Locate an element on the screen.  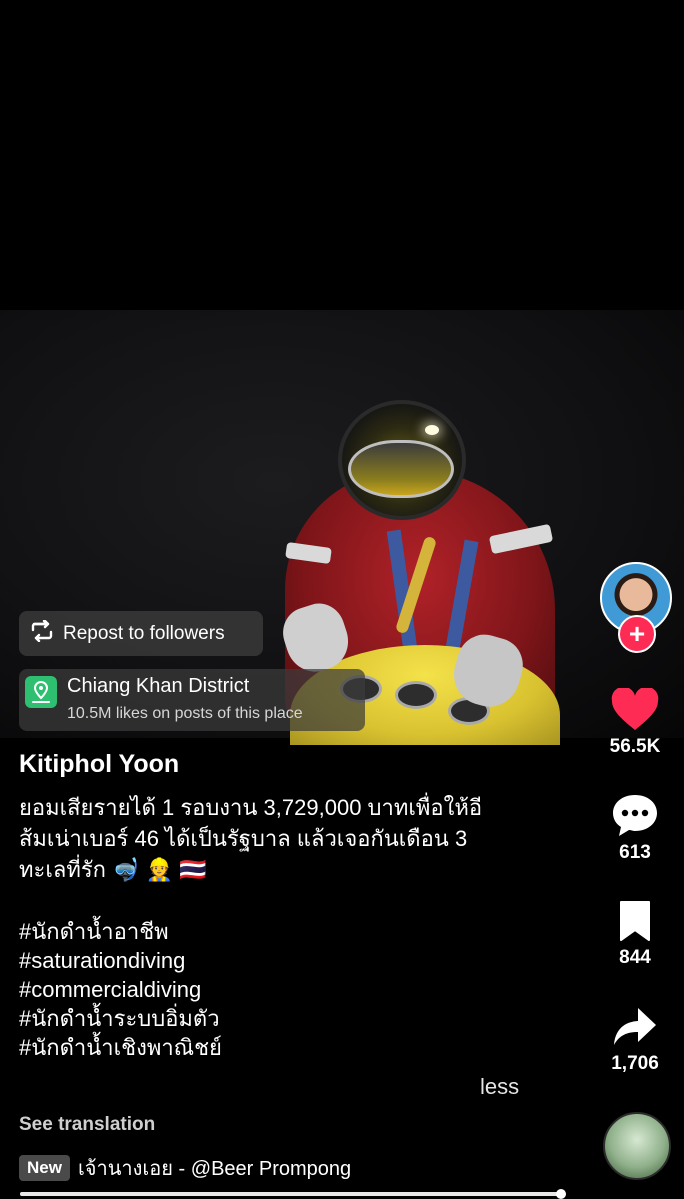
hashtag-link: #commercialdiving is located at coordinates (120, 989).